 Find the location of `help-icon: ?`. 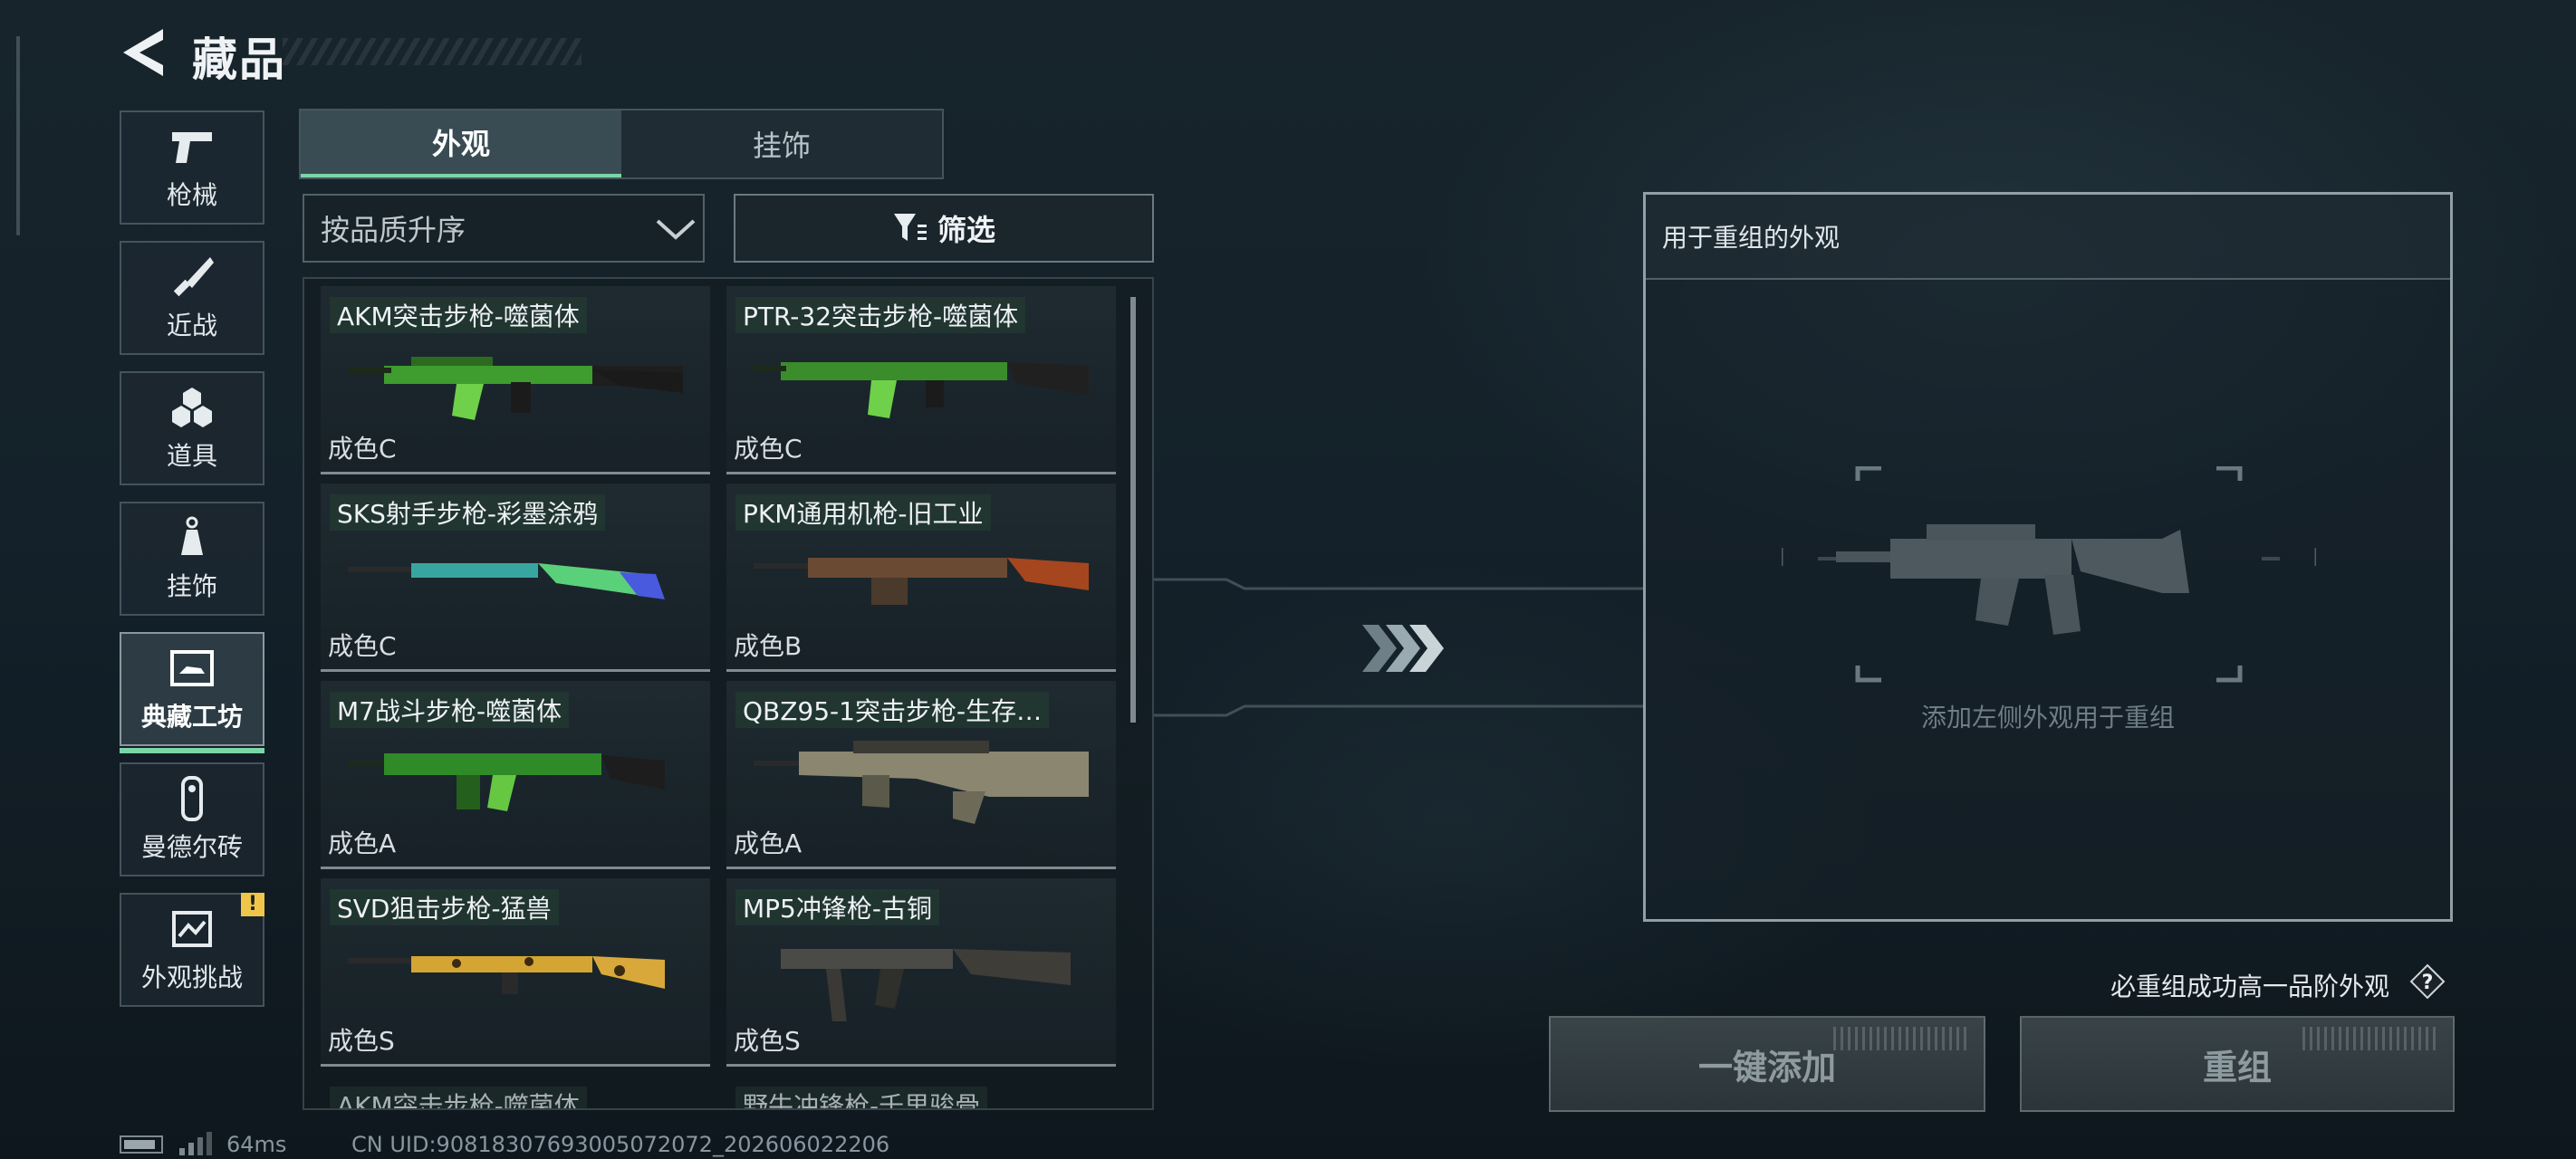

help-icon: ? is located at coordinates (2427, 982).